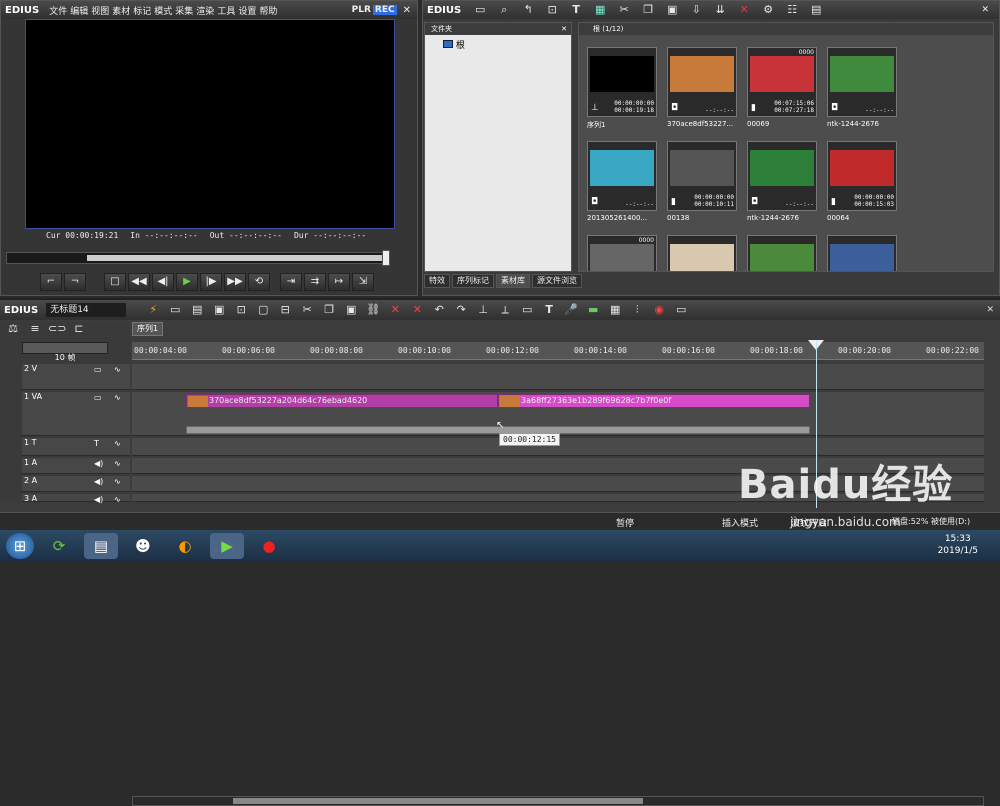  What do you see at coordinates (76, 484) in the screenshot?
I see `track-header: 2 A ◀) ∿` at bounding box center [76, 484].